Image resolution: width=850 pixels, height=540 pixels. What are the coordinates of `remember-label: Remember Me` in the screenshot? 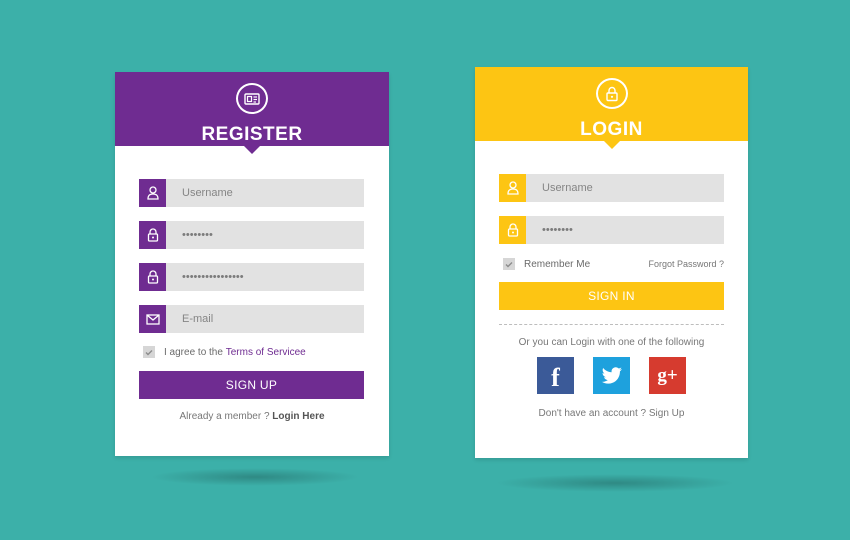 It's located at (557, 264).